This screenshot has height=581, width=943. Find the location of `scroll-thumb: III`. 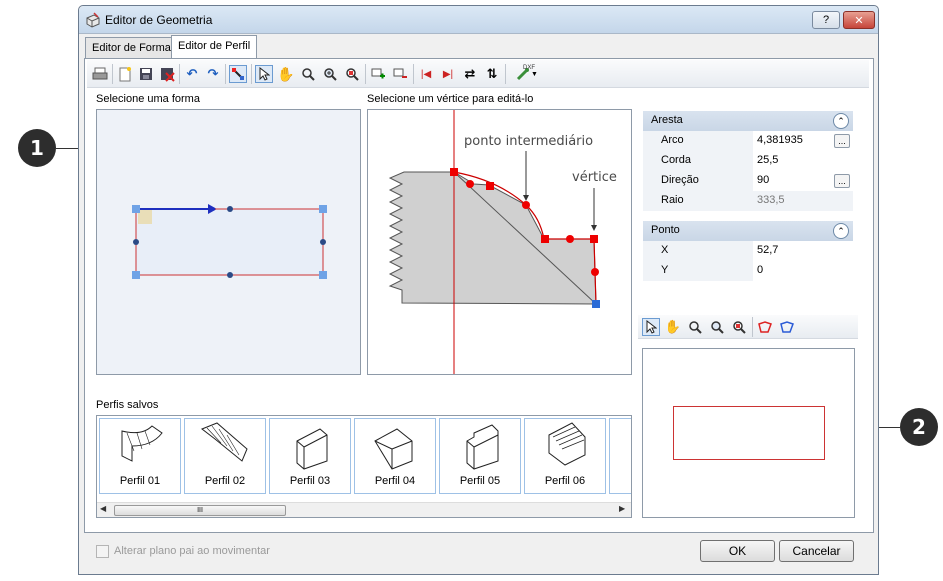

scroll-thumb: III is located at coordinates (200, 510).